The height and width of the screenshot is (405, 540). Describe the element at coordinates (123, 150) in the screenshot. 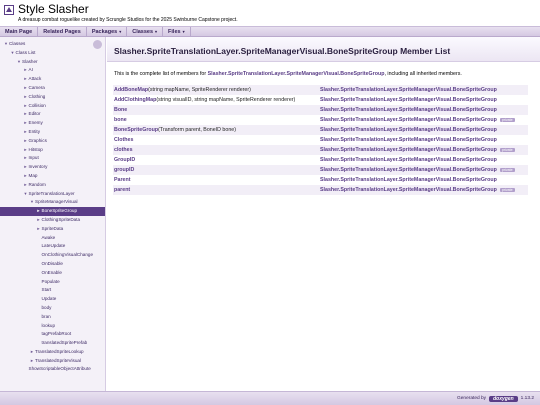

I see `member-link: clothes` at that location.